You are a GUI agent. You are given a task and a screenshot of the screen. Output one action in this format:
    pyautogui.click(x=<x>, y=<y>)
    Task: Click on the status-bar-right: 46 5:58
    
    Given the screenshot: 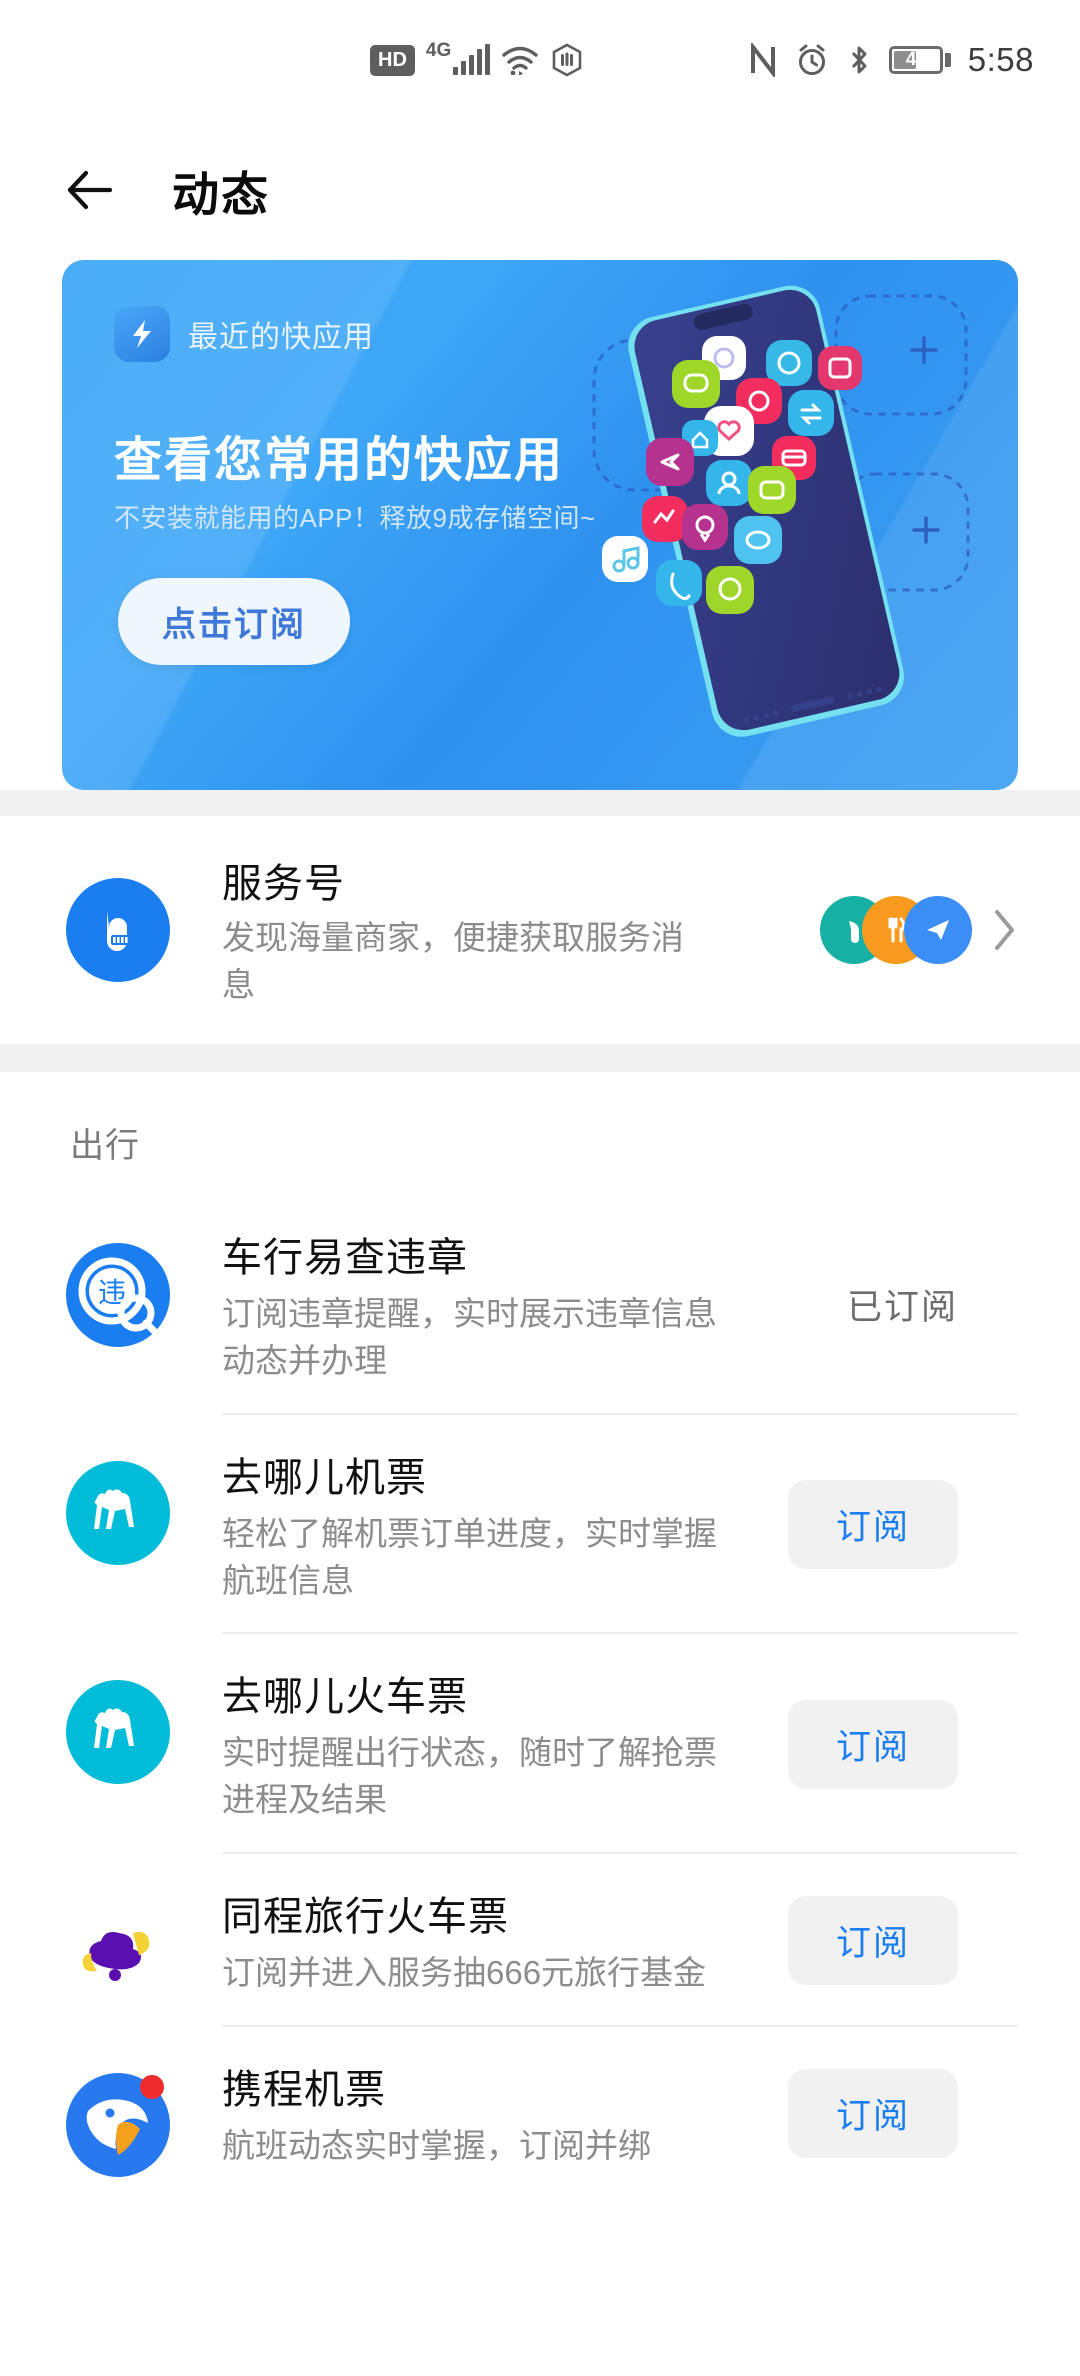 What is the action you would take?
    pyautogui.click(x=891, y=60)
    